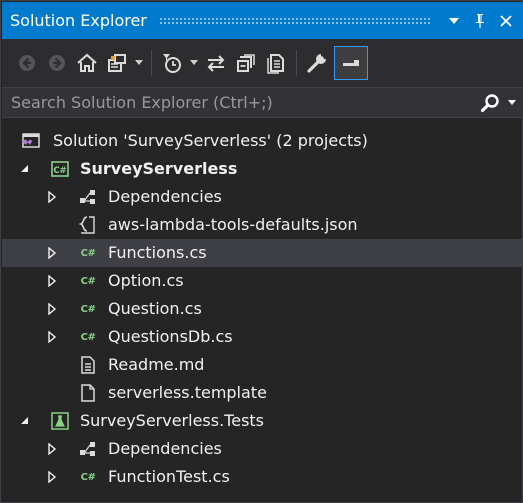  Describe the element at coordinates (317, 63) in the screenshot. I see `properties-icon` at that location.